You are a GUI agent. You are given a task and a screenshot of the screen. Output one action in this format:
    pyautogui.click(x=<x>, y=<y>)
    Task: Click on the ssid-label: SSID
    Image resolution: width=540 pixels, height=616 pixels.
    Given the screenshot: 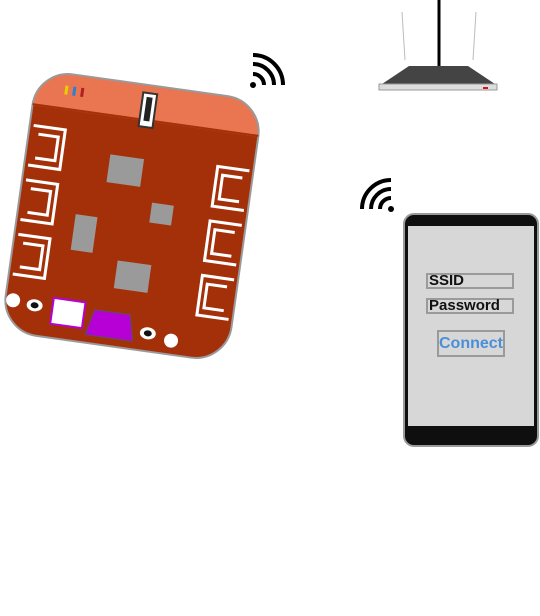 What is the action you would take?
    pyautogui.click(x=447, y=280)
    